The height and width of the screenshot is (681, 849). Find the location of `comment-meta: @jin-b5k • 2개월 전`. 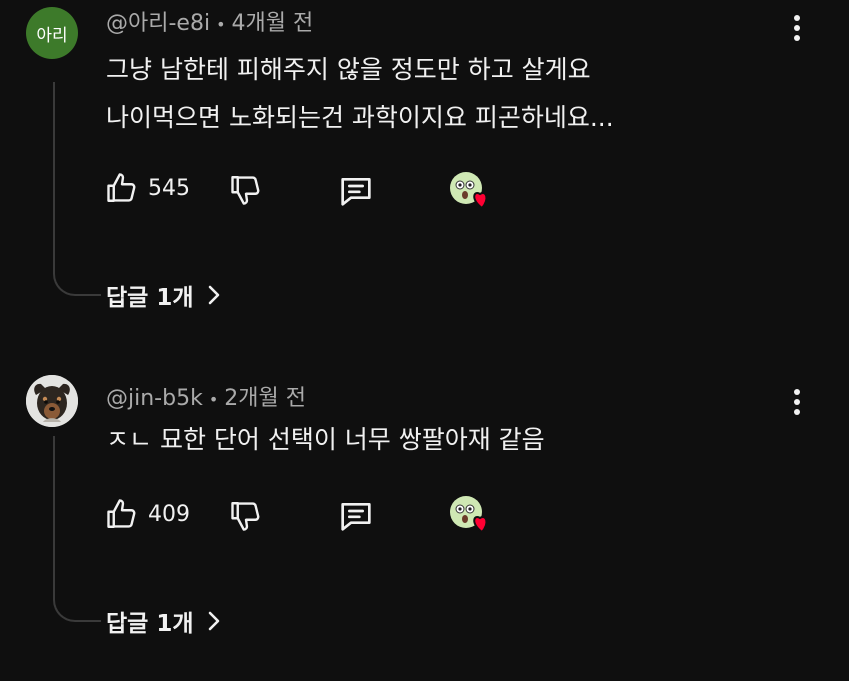

comment-meta: @jin-b5k • 2개월 전 is located at coordinates (206, 396).